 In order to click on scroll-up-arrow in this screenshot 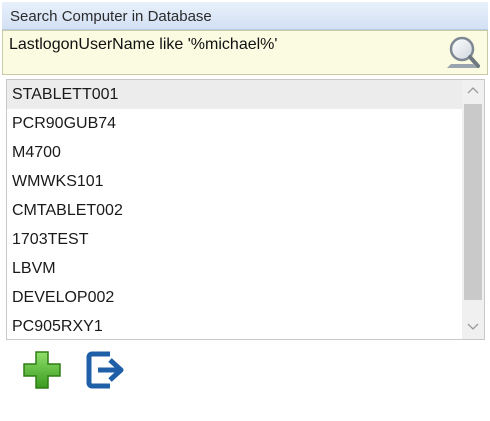, I will do `click(473, 91)`.